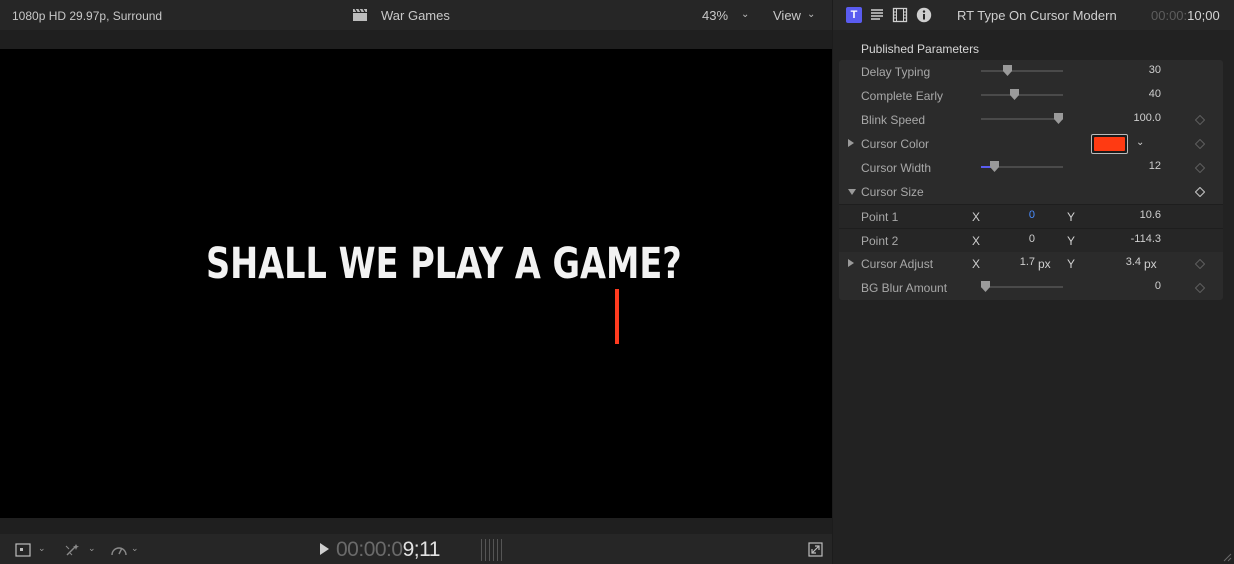  I want to click on param-bg-blur-amount: BG Blur Amount 0, so click(1031, 288).